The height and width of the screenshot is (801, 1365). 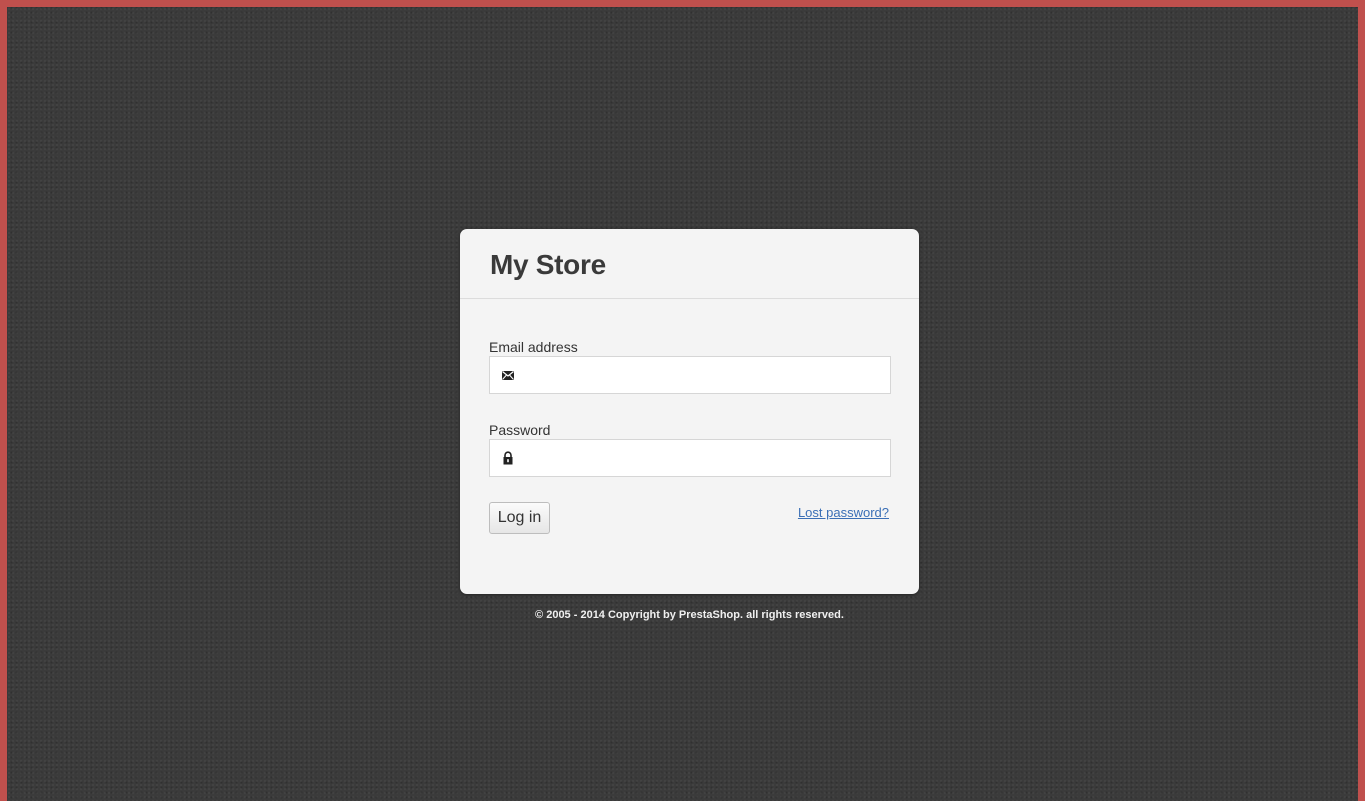 What do you see at coordinates (508, 375) in the screenshot?
I see `envelope-icon` at bounding box center [508, 375].